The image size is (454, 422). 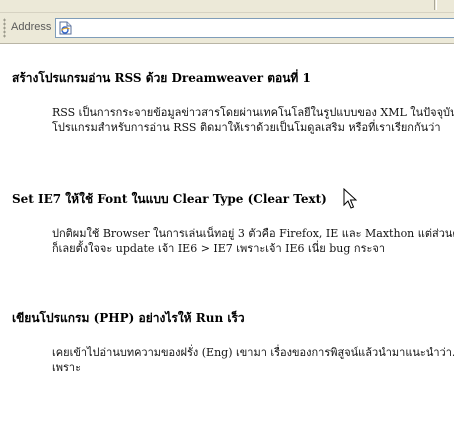 I want to click on address-input, so click(x=254, y=28).